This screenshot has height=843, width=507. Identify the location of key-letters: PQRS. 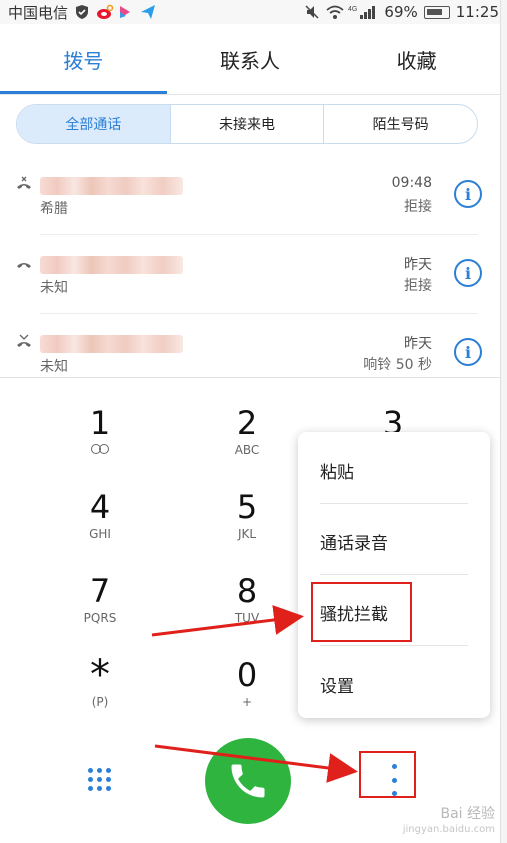
(100, 618).